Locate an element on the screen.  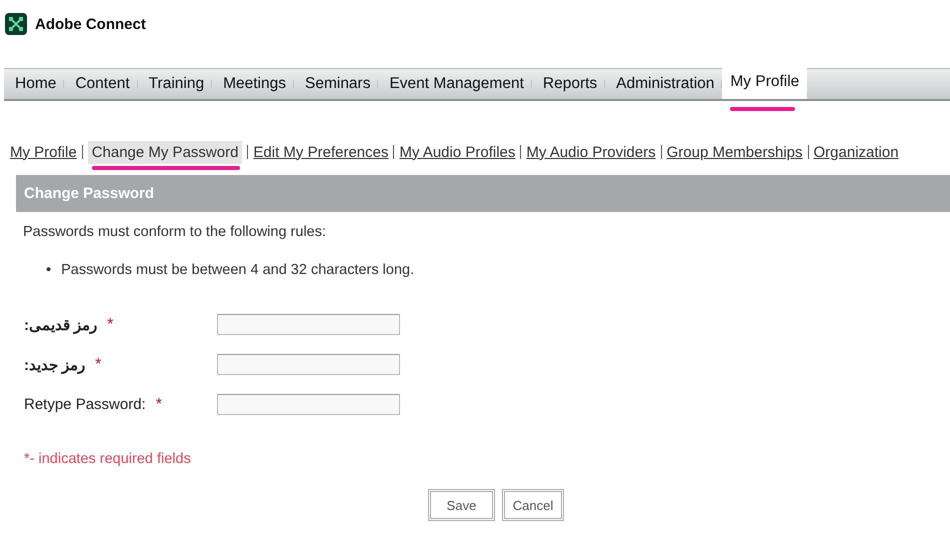
app-title: Adobe Connect is located at coordinates (90, 24).